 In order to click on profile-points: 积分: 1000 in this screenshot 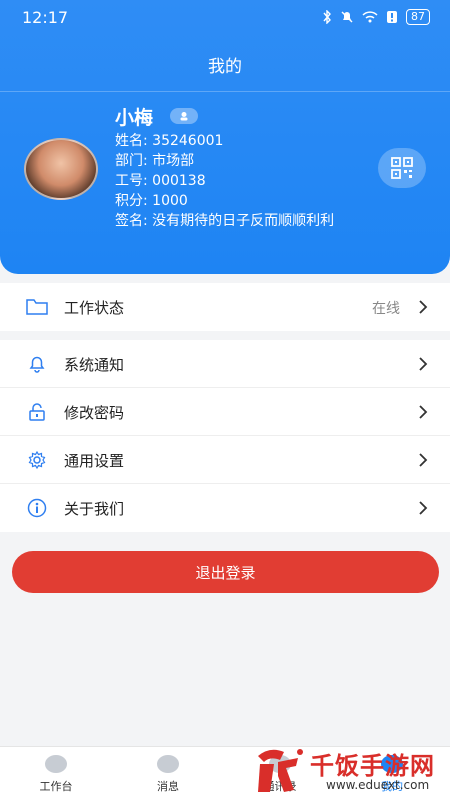, I will do `click(151, 201)`.